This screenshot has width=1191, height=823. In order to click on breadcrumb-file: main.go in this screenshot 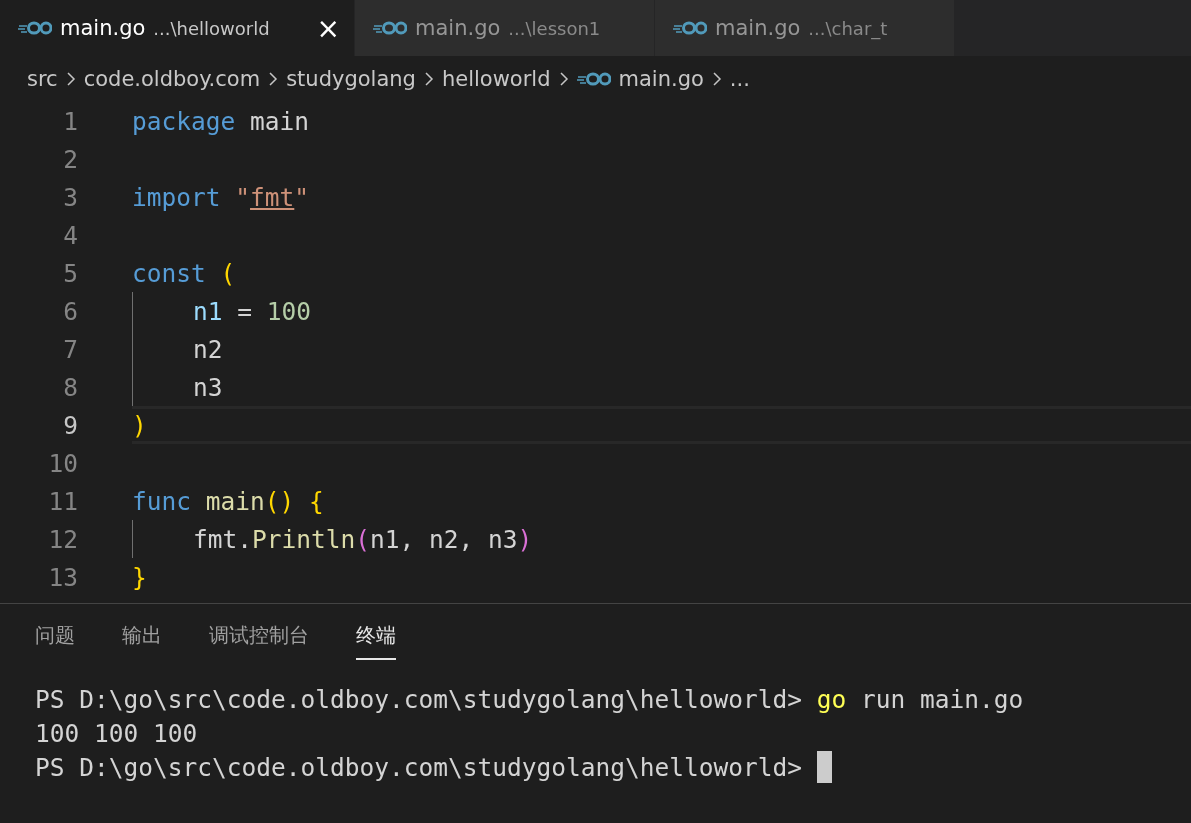, I will do `click(661, 79)`.